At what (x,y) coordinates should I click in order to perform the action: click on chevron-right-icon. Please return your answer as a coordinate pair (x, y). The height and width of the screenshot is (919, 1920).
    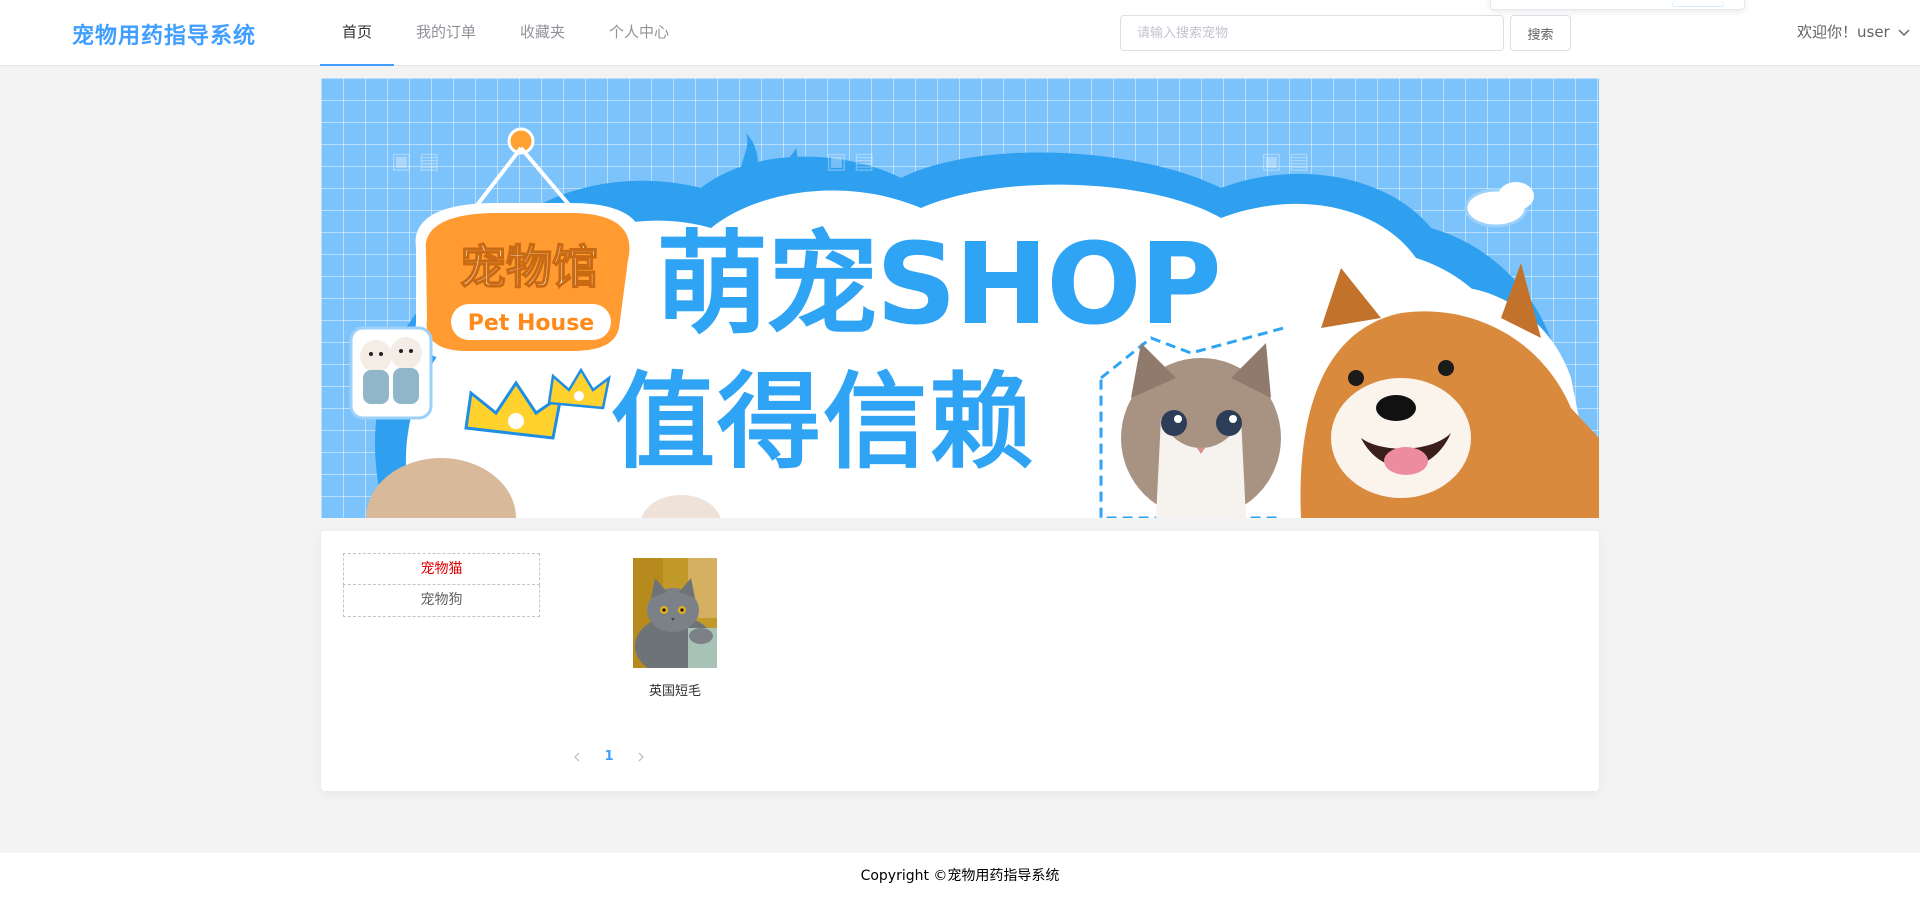
    Looking at the image, I should click on (641, 757).